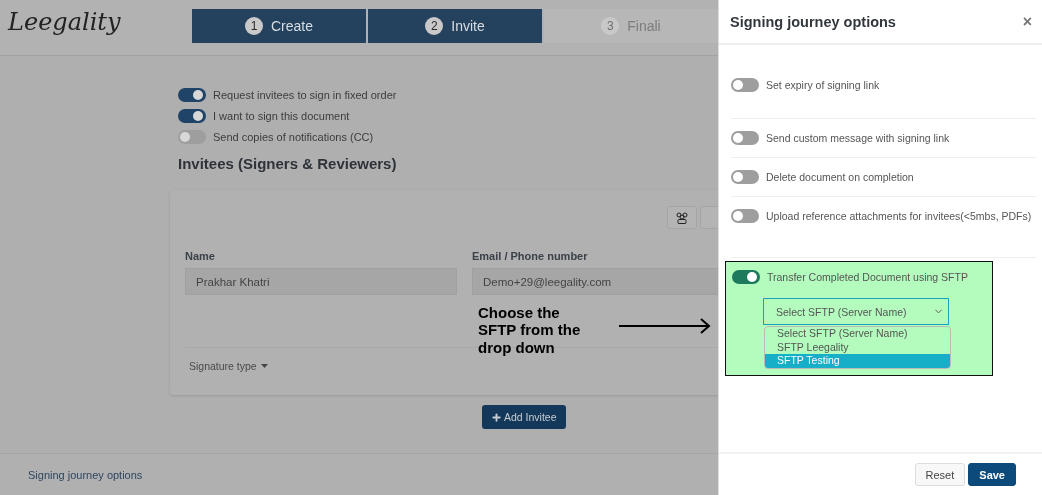  I want to click on annotation-text: Choose the SFTP from the drop down, so click(530, 330).